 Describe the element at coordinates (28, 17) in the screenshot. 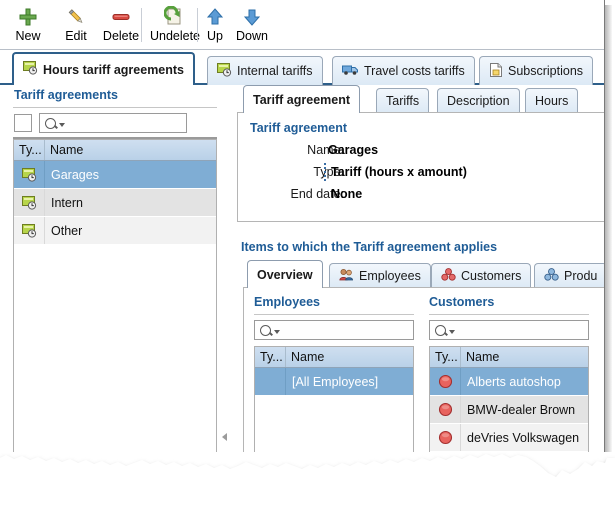

I see `plus-icon` at that location.